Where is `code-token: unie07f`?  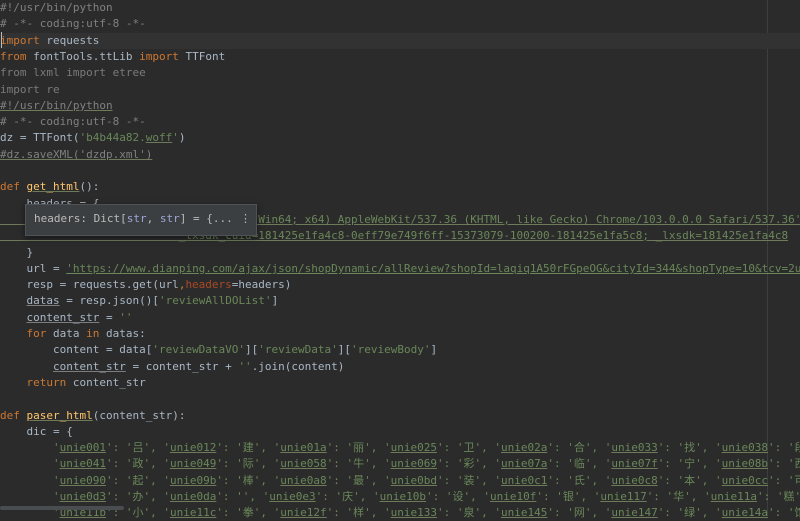
code-token: unie07f is located at coordinates (634, 463).